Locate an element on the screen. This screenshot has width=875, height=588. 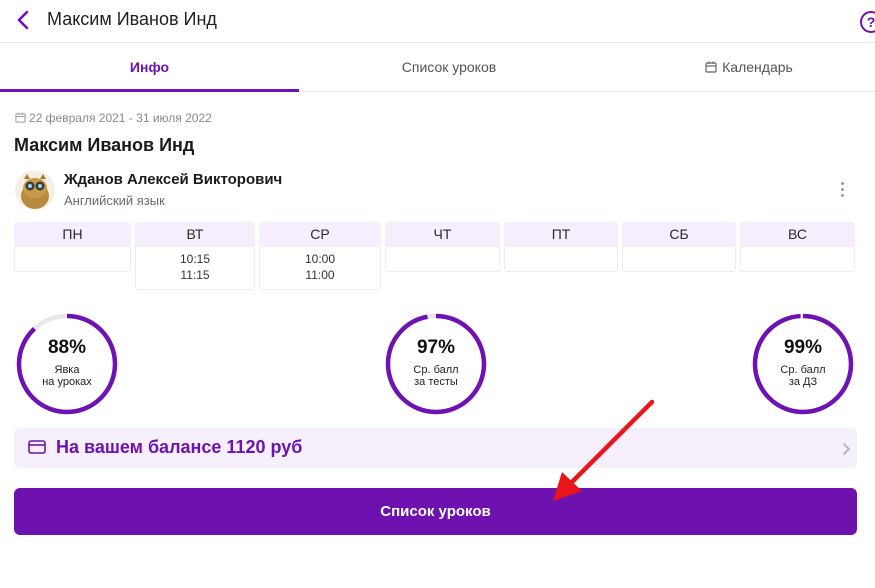
schedule-day-times: 10:15 11:15 is located at coordinates (195, 268).